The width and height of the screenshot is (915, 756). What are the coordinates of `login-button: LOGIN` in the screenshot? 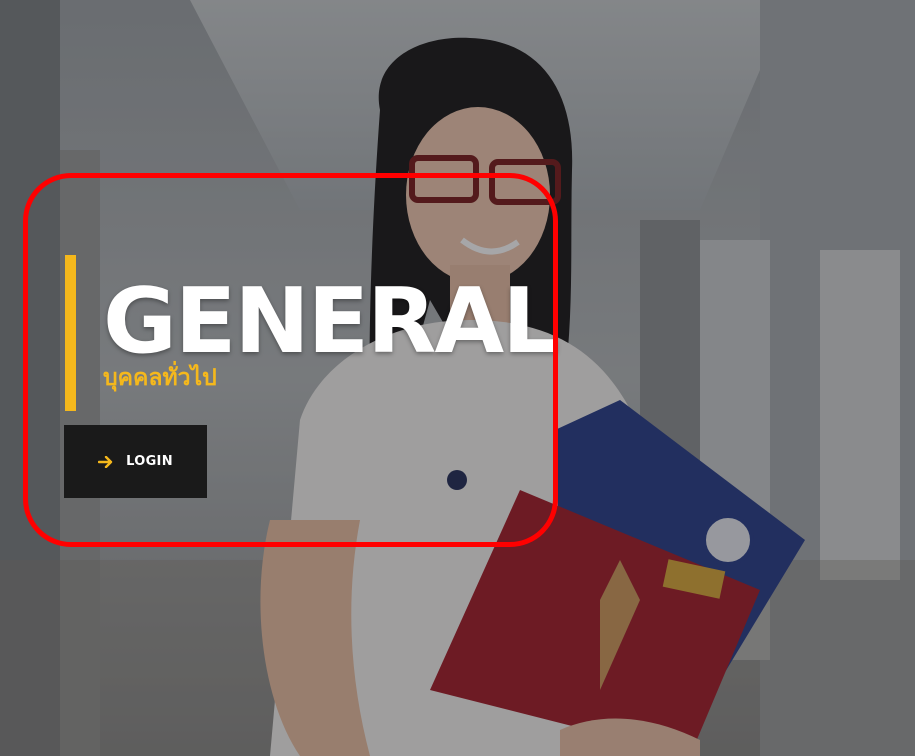 It's located at (135, 461).